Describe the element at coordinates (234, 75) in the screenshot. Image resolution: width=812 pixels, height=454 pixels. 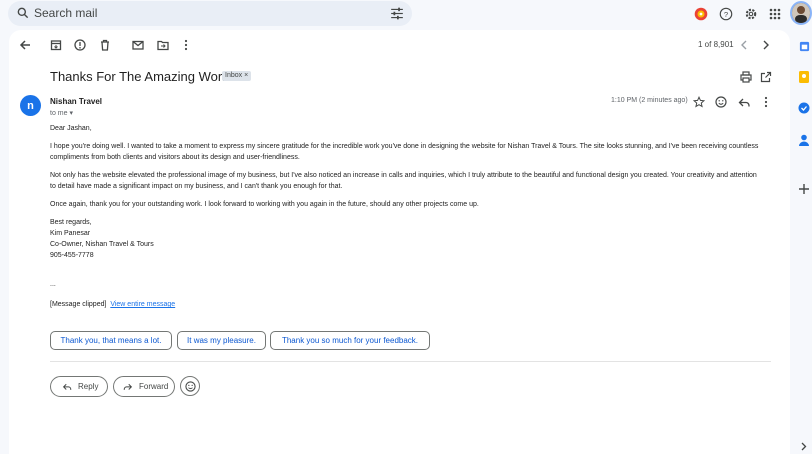
I see `label-text: Inbox` at that location.